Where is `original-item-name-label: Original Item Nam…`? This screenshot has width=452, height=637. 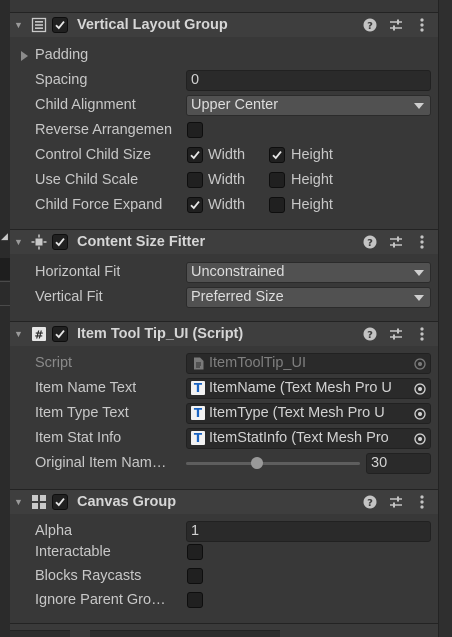 original-item-name-label: Original Item Nam… is located at coordinates (101, 463).